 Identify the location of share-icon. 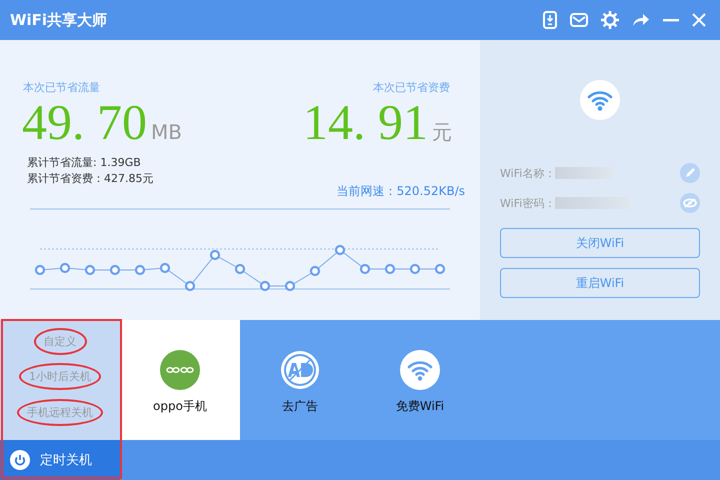
(641, 20).